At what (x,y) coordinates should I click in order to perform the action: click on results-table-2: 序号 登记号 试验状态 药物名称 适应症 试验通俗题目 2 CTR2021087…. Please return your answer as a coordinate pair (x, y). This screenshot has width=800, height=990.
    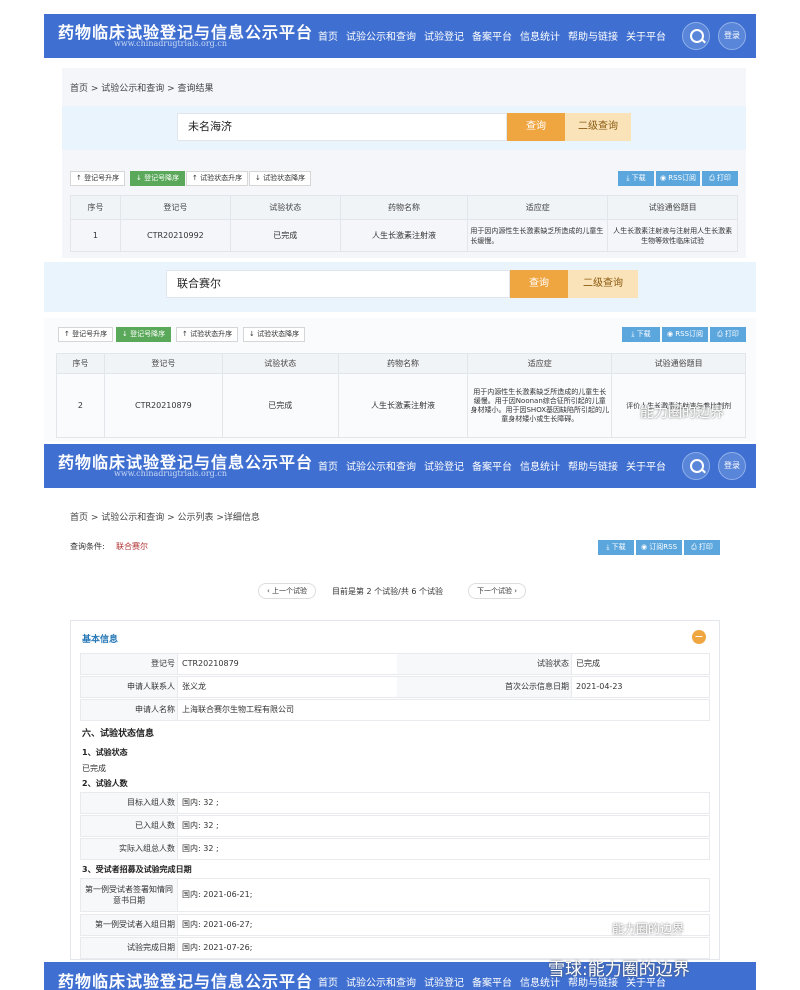
    Looking at the image, I should click on (401, 395).